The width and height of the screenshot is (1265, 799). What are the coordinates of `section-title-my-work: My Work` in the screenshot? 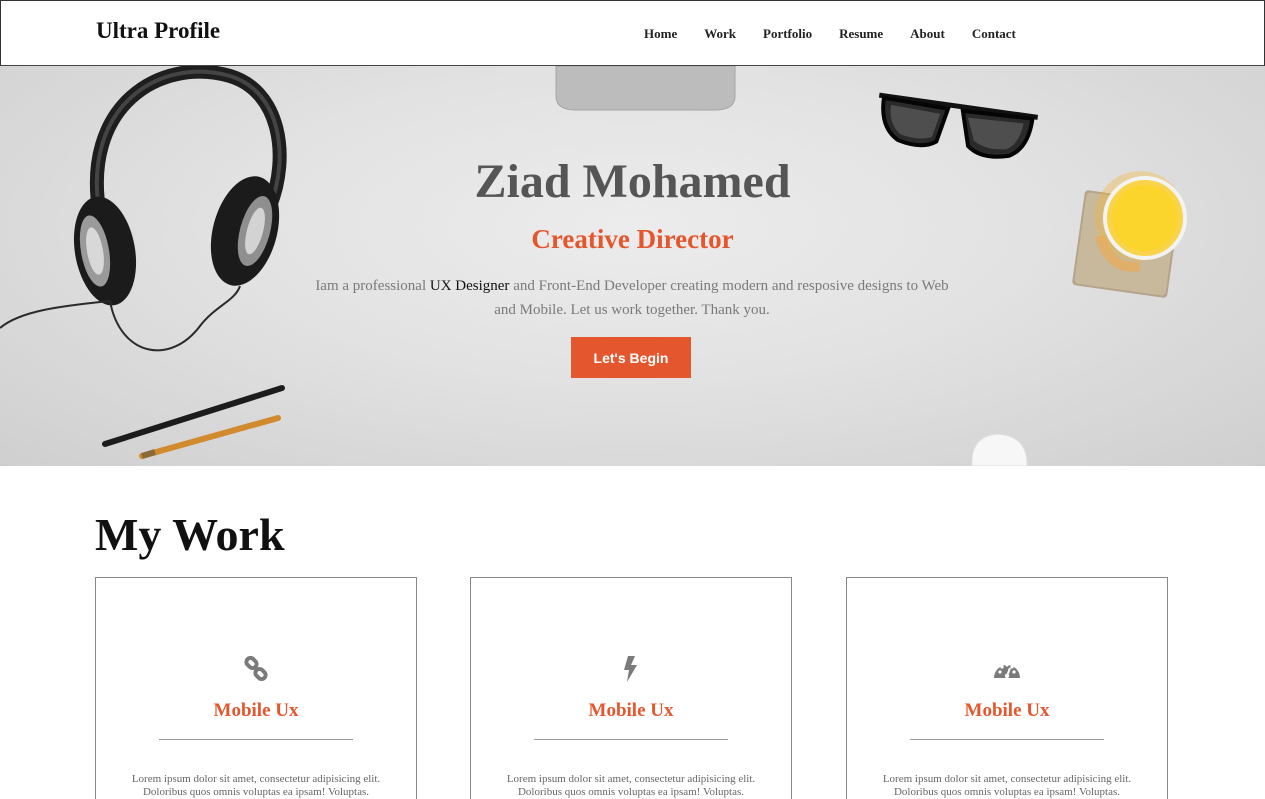 It's located at (190, 534).